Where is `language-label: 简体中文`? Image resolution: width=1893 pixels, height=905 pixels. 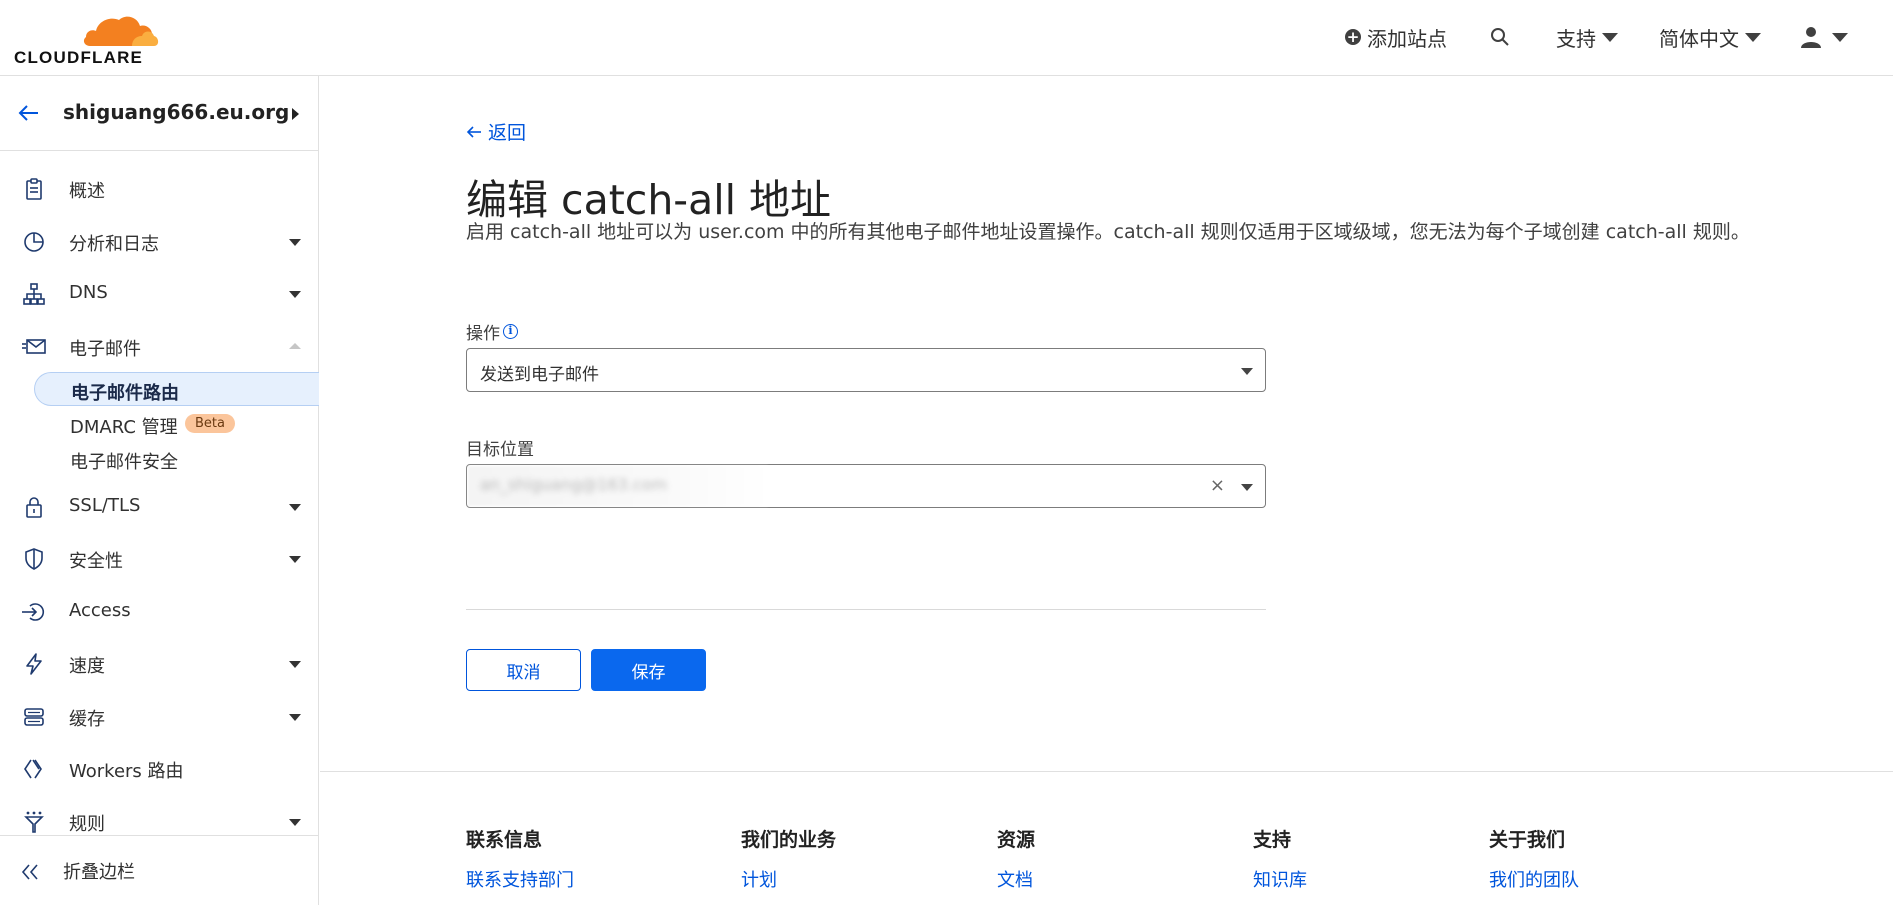 language-label: 简体中文 is located at coordinates (1699, 38).